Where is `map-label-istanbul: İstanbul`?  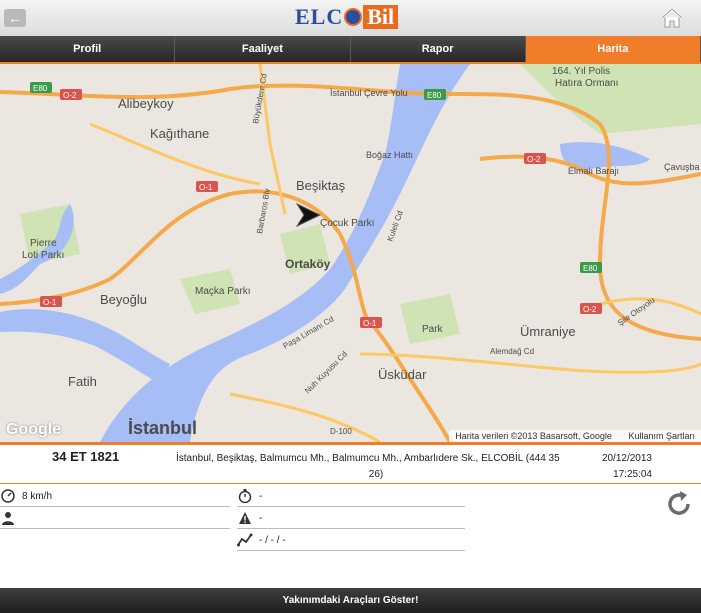
map-label-istanbul: İstanbul is located at coordinates (162, 428).